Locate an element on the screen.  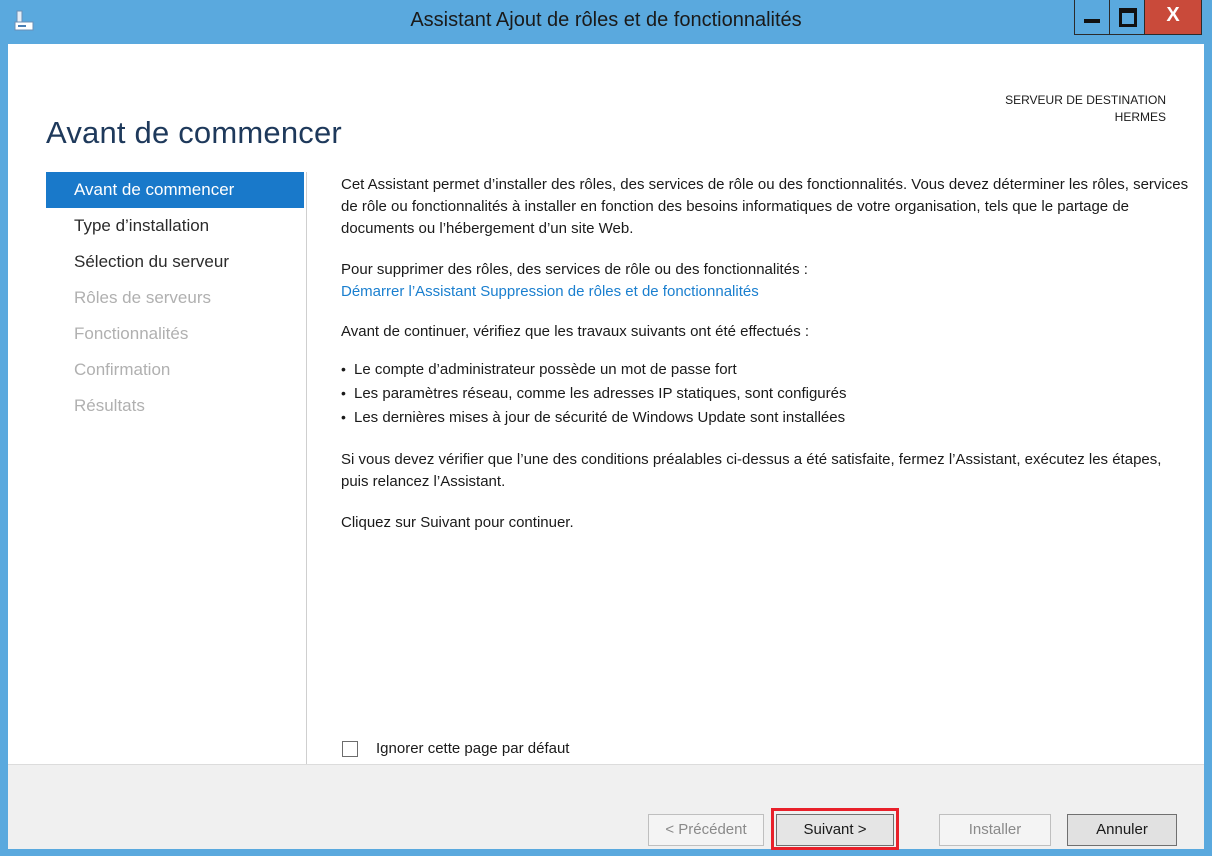
nav-step-features: Fonctionnalités is located at coordinates (131, 333).